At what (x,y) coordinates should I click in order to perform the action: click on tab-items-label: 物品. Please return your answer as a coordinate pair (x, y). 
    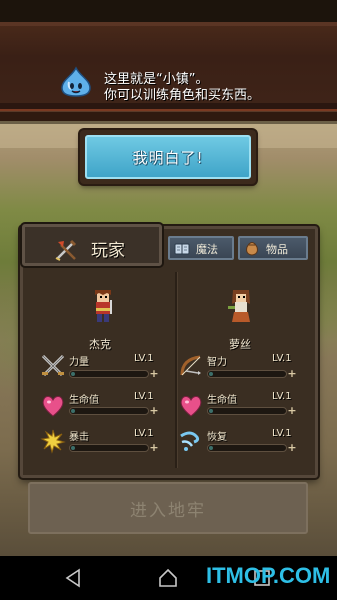
    Looking at the image, I should click on (277, 249).